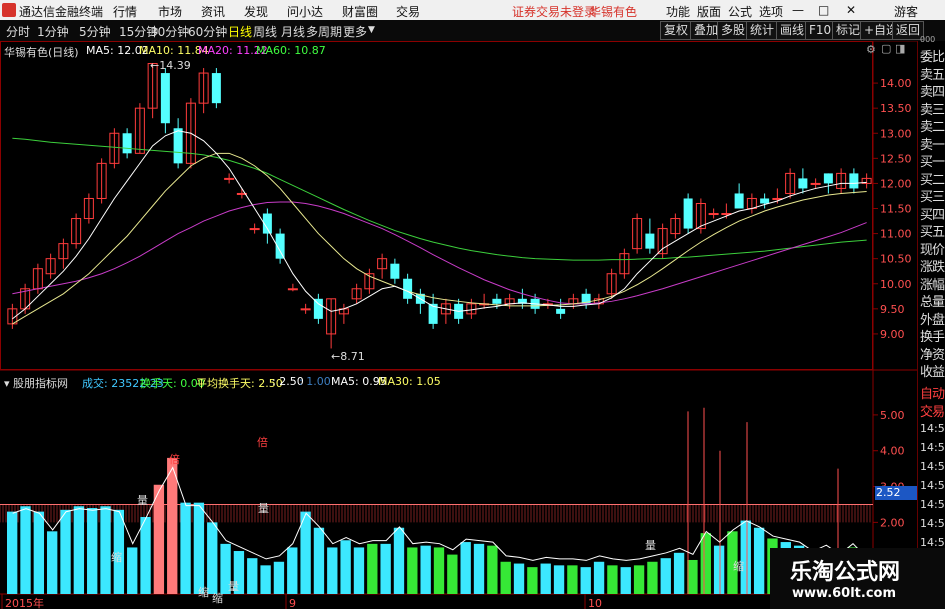  I want to click on side-time-2: 14:56, so click(932, 466).